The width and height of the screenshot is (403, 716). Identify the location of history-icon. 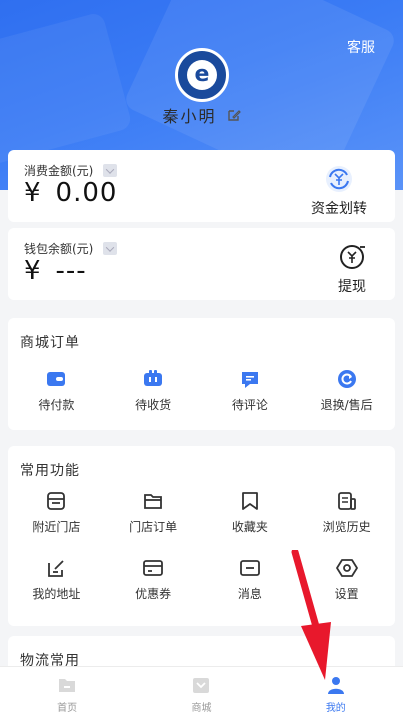
(346, 501).